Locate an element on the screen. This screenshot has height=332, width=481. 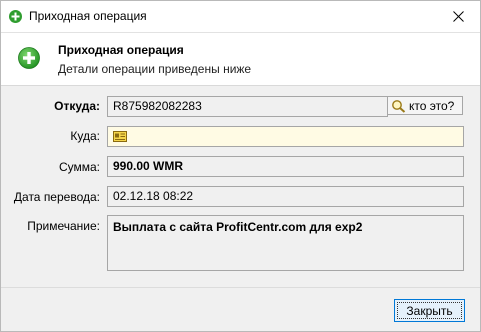
magnifier-icon is located at coordinates (398, 106).